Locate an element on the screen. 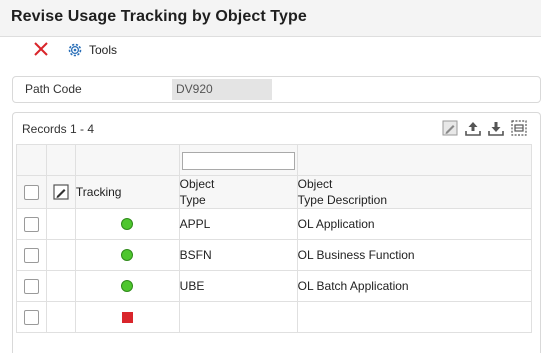 The image size is (541, 353). object-type-filter-input is located at coordinates (238, 160).